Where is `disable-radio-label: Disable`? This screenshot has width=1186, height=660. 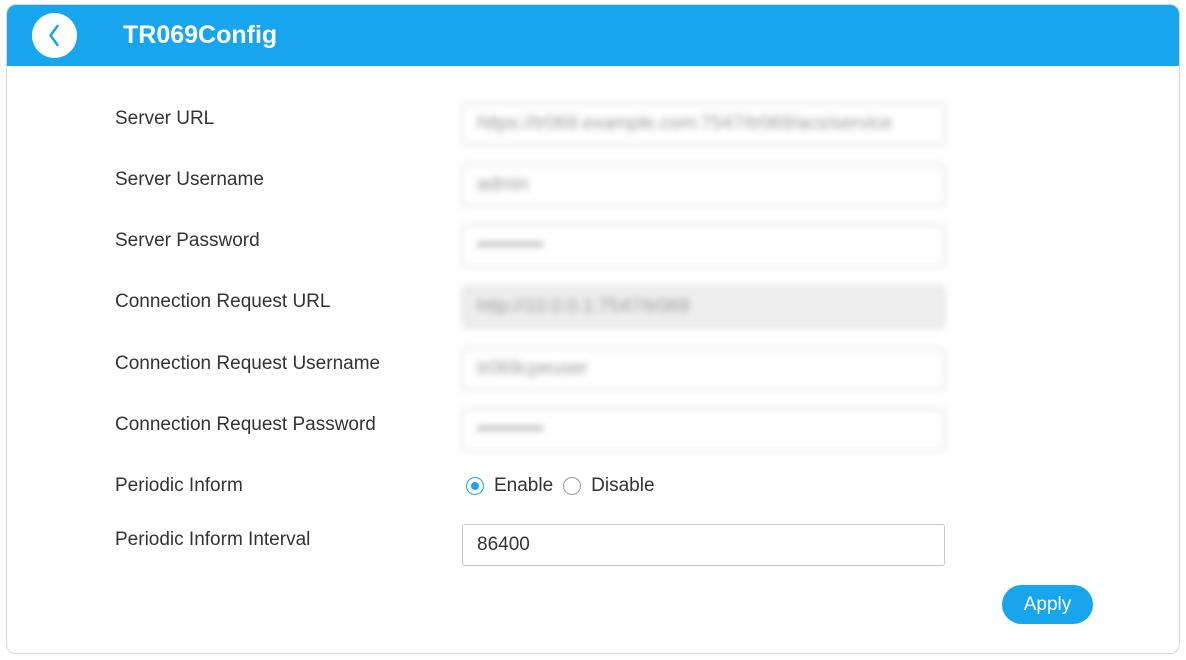
disable-radio-label: Disable is located at coordinates (622, 486).